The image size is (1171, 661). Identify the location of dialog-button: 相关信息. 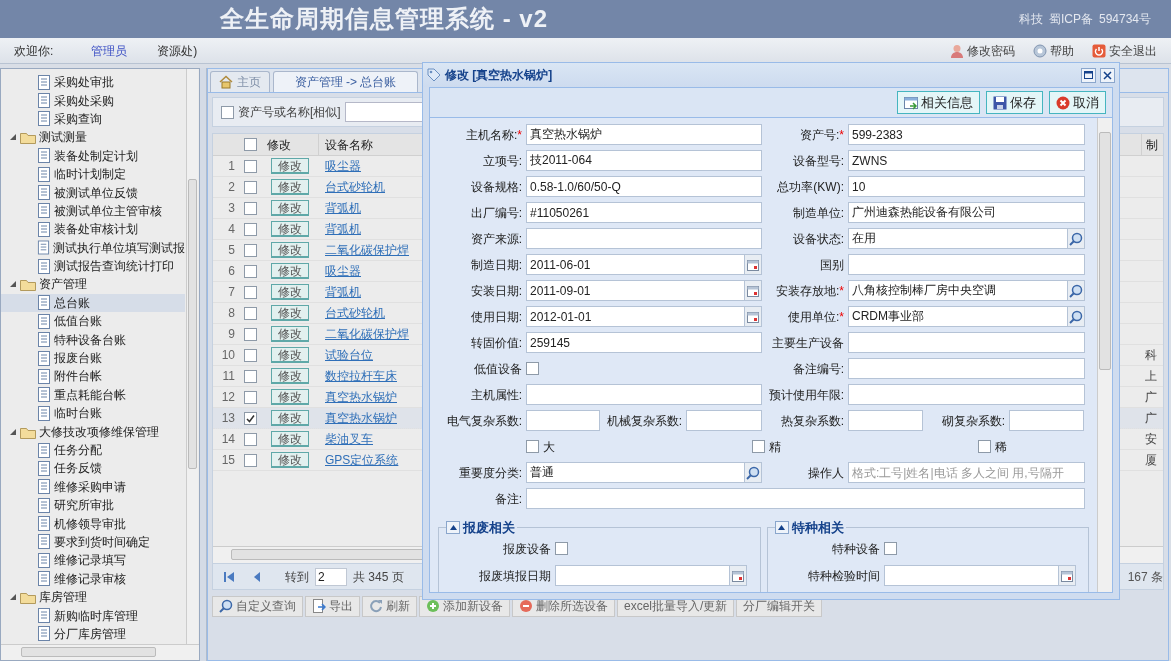
(938, 102).